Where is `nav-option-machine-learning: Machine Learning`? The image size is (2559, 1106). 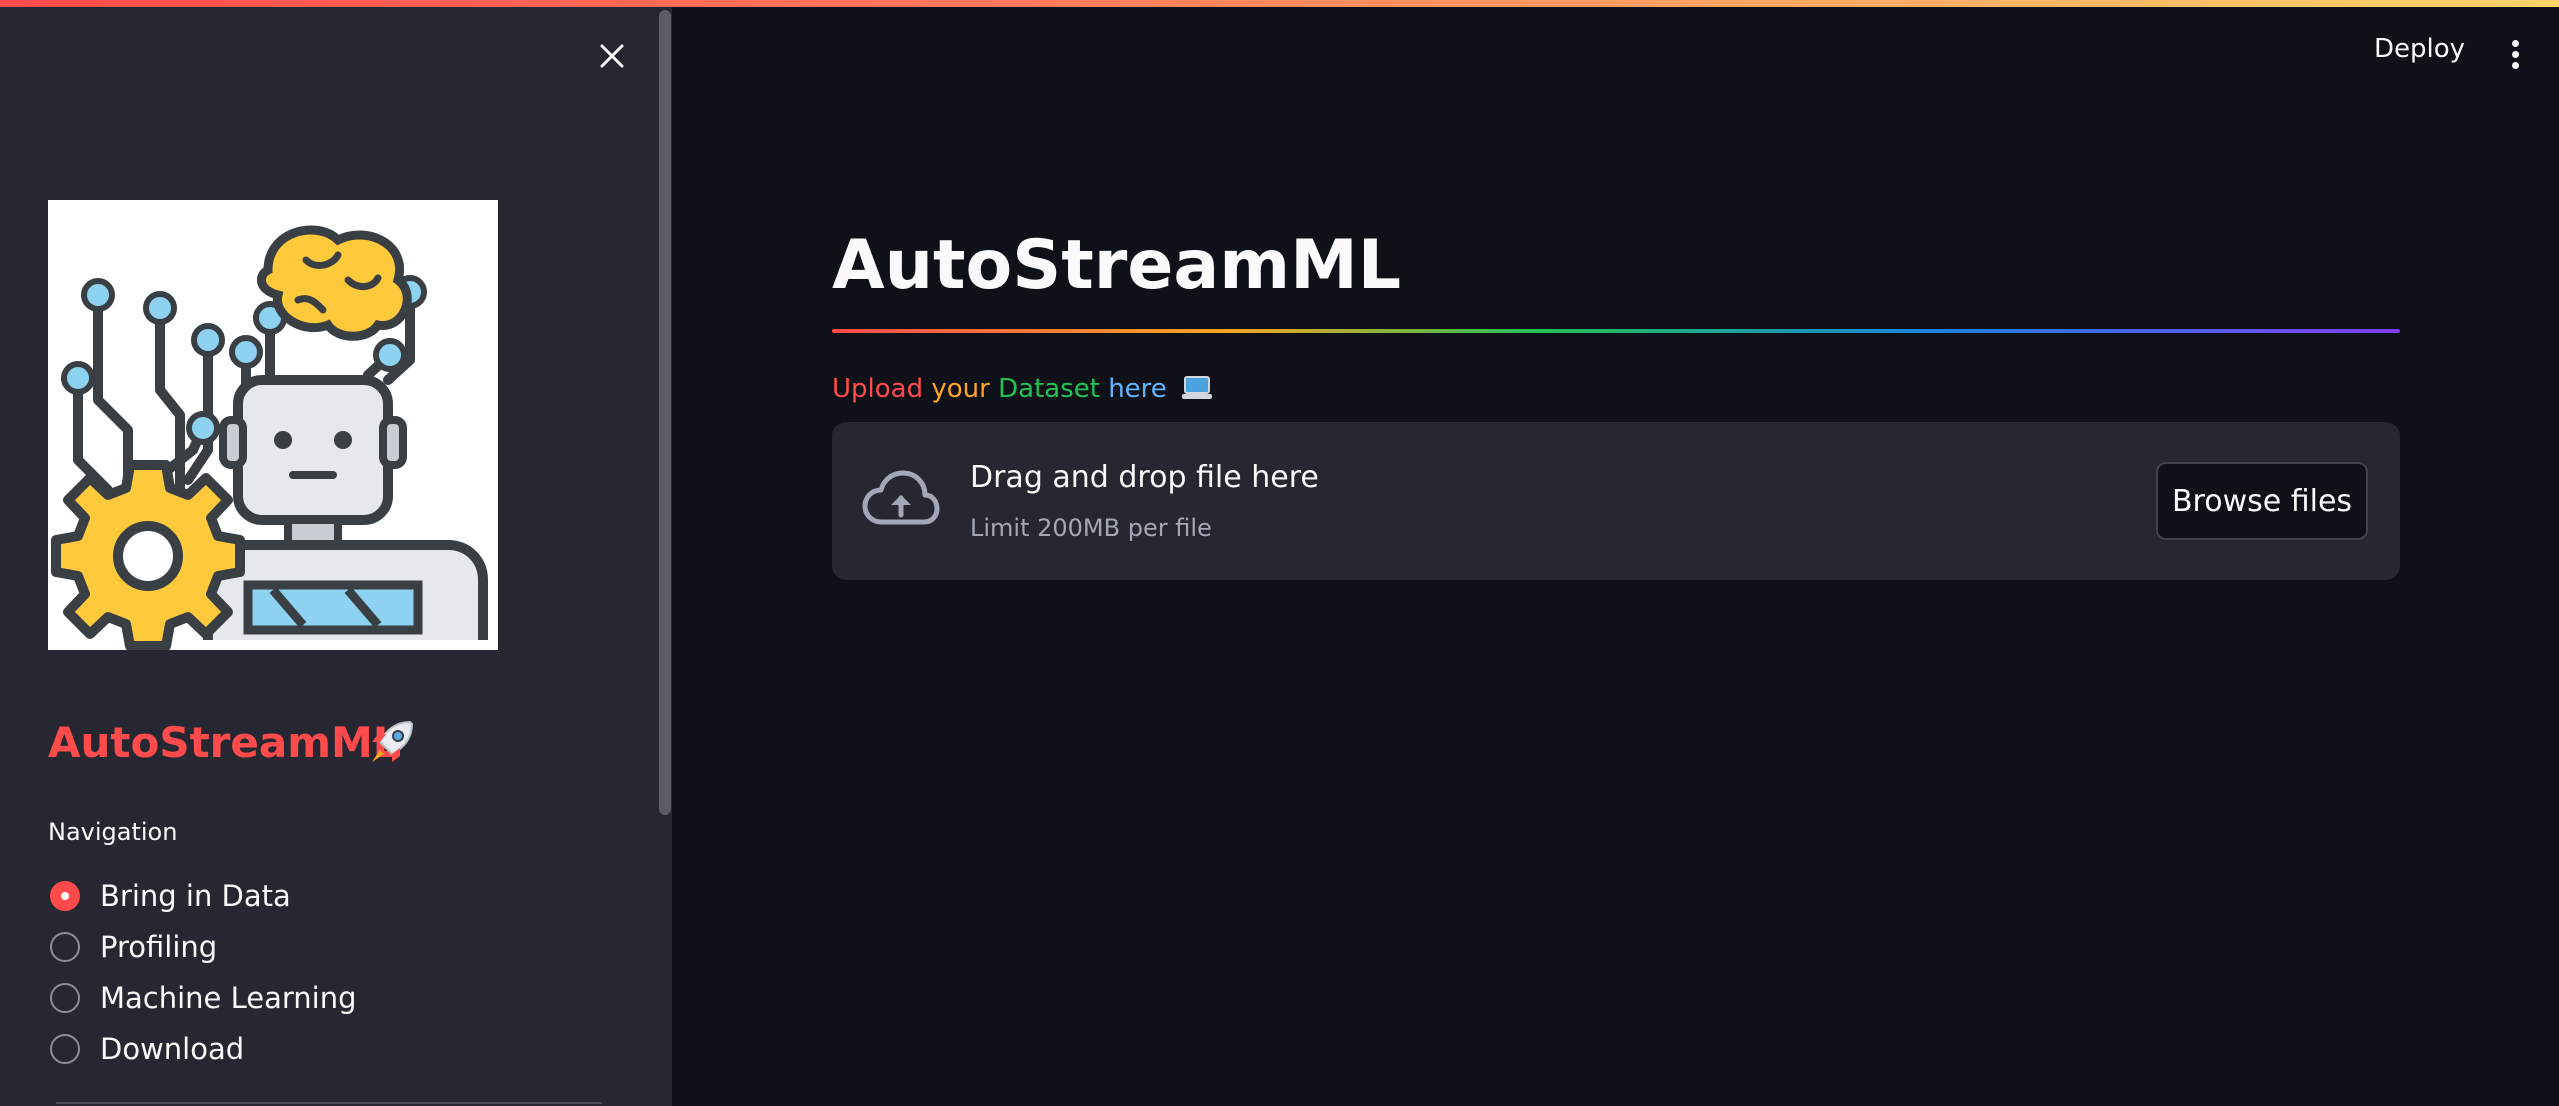
nav-option-machine-learning: Machine Learning is located at coordinates (203, 997).